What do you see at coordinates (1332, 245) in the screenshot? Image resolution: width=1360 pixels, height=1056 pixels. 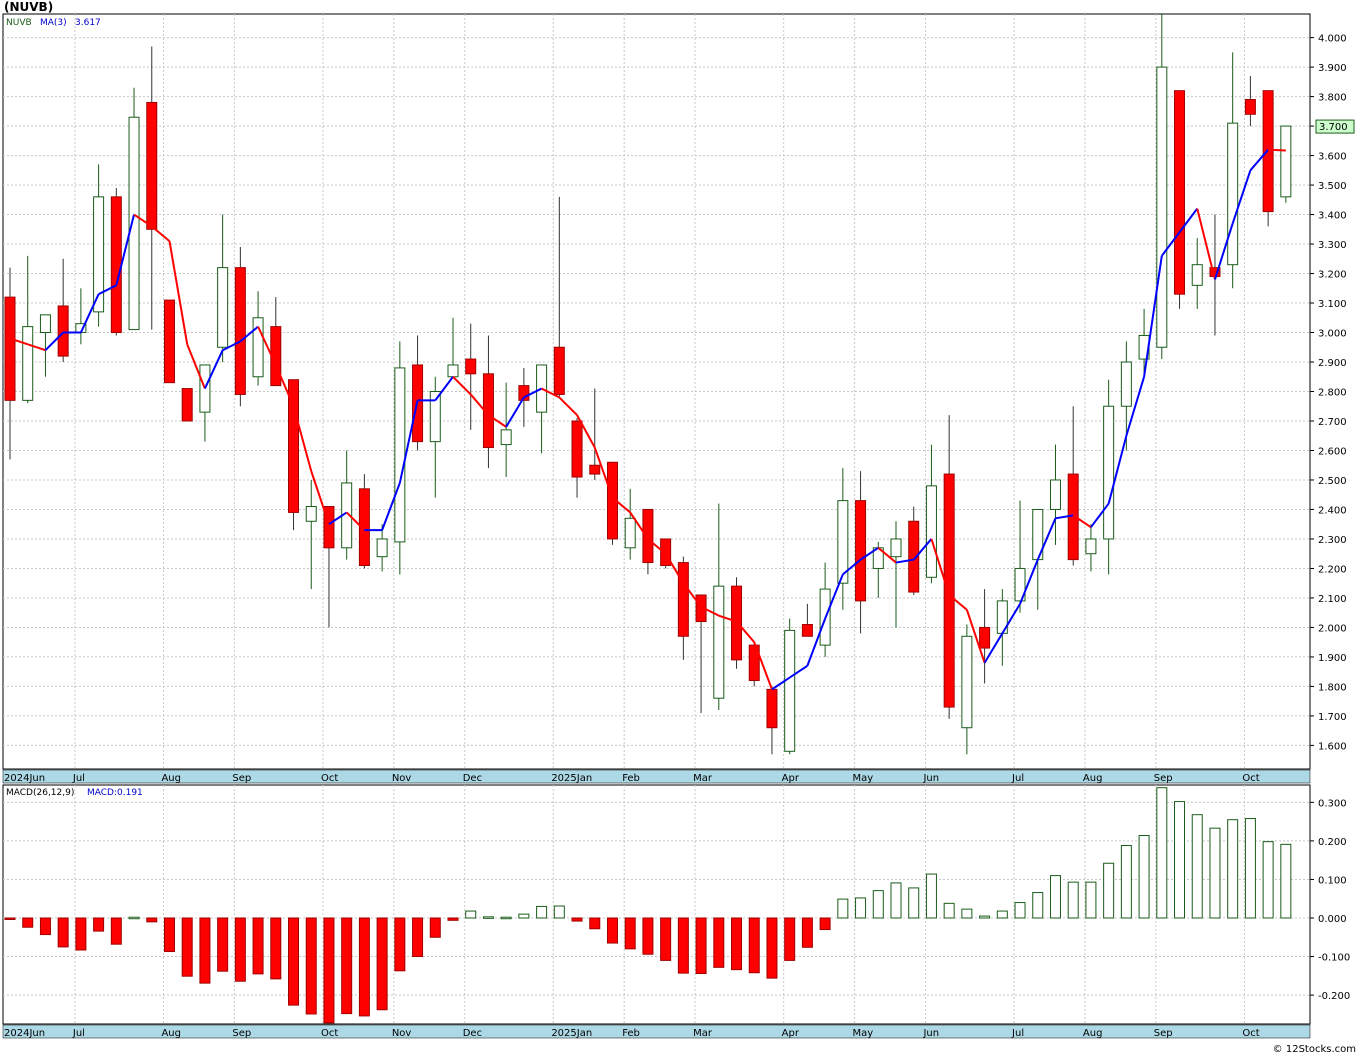 I see `price-tick-label: 3.300` at bounding box center [1332, 245].